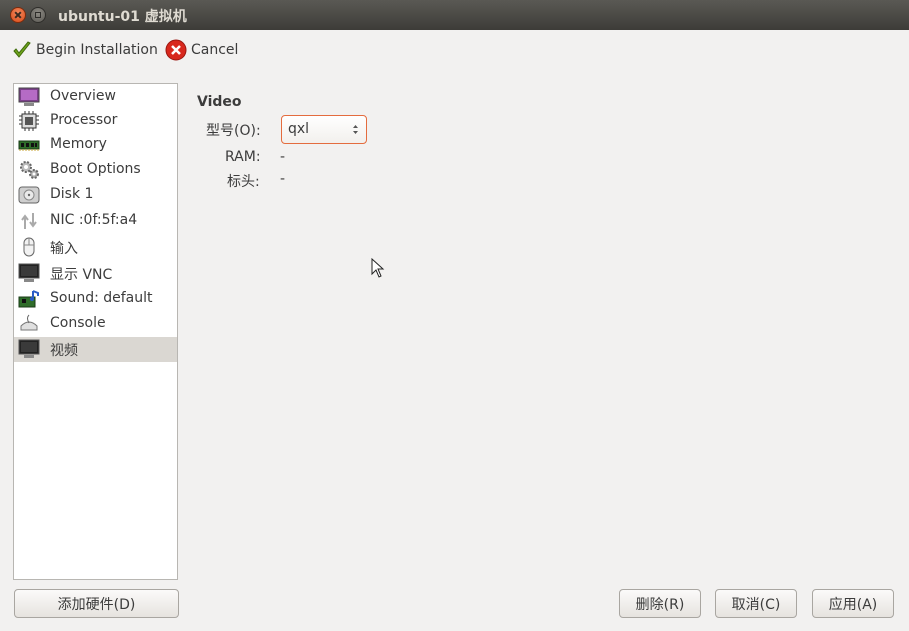 This screenshot has width=909, height=631. I want to click on window-close-button, so click(18, 15).